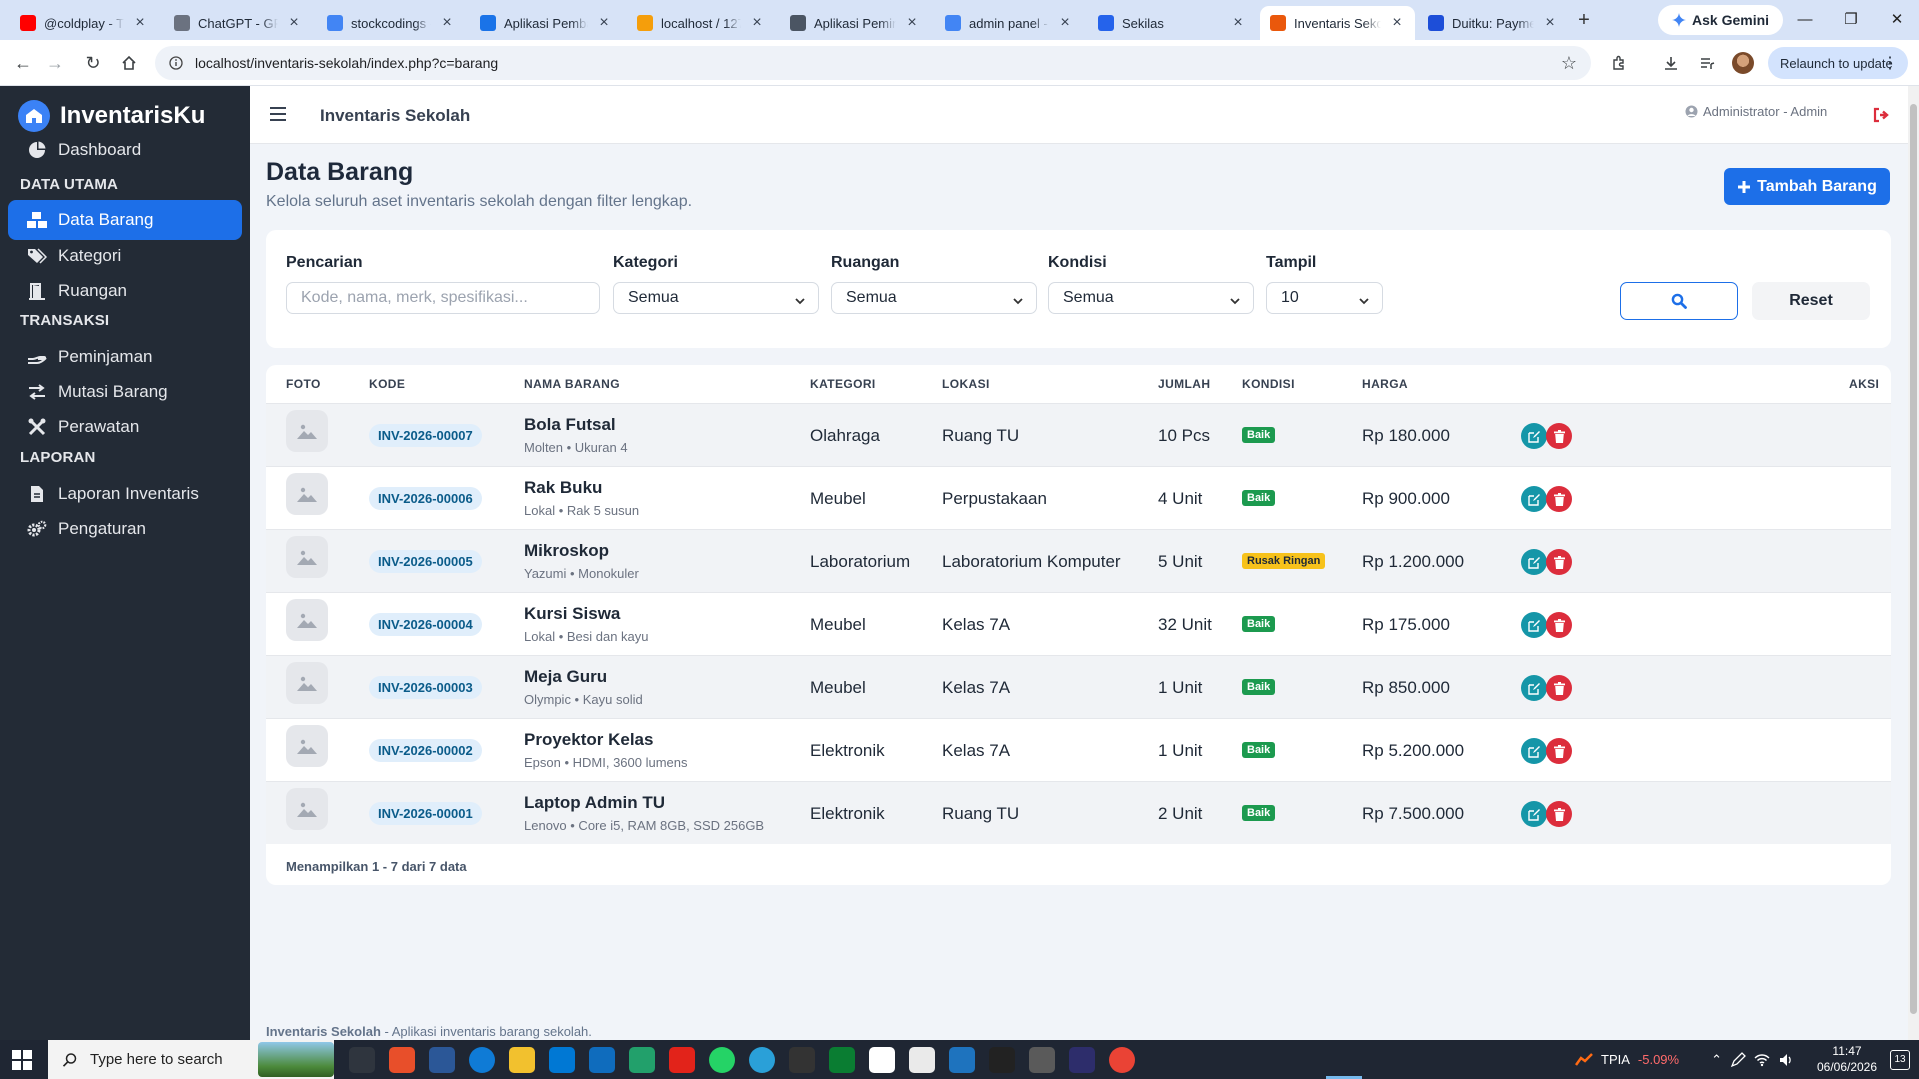 The height and width of the screenshot is (1079, 1919). Describe the element at coordinates (1324, 298) in the screenshot. I see `tampil-select: 10` at that location.